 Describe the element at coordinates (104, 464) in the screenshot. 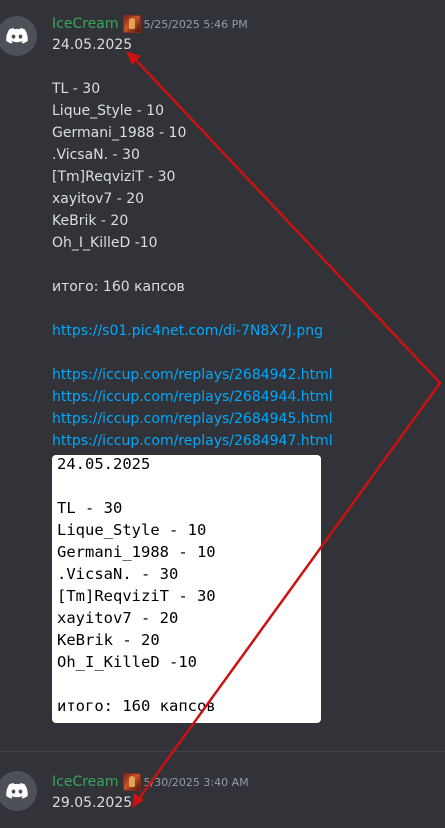

I see `attachment-text-line: 24.05.2025` at that location.